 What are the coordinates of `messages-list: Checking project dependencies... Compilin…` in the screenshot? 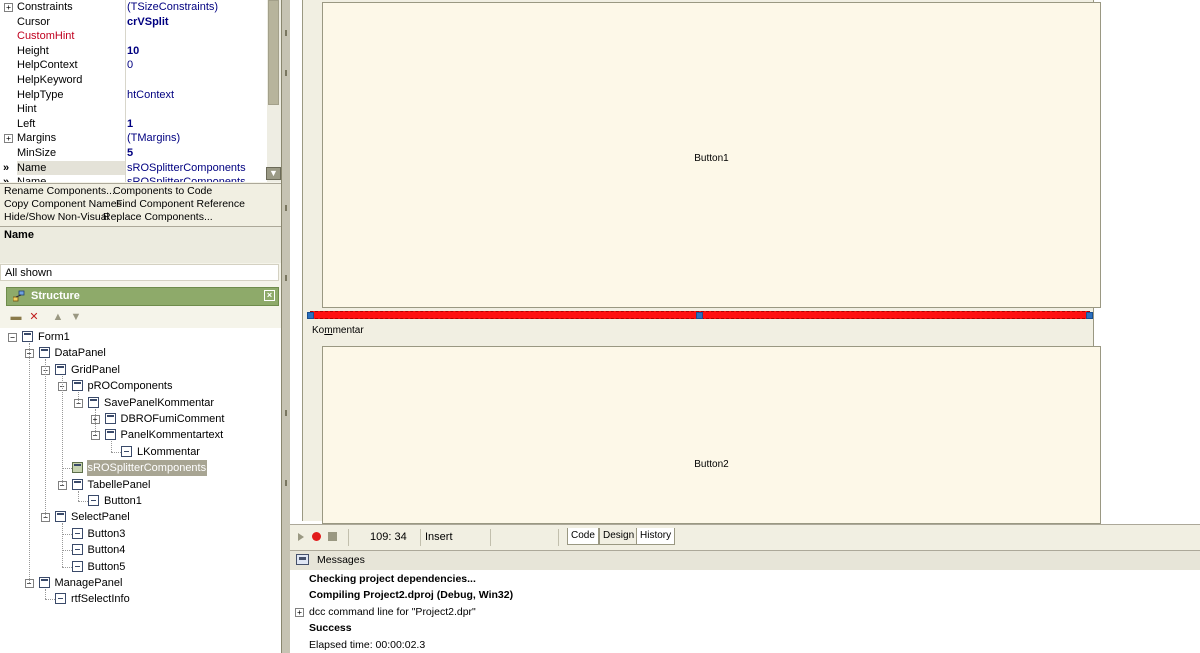 It's located at (745, 611).